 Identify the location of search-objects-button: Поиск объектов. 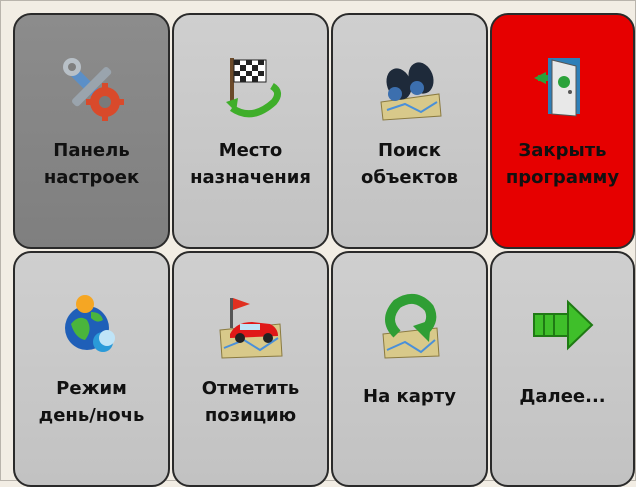
(409, 131).